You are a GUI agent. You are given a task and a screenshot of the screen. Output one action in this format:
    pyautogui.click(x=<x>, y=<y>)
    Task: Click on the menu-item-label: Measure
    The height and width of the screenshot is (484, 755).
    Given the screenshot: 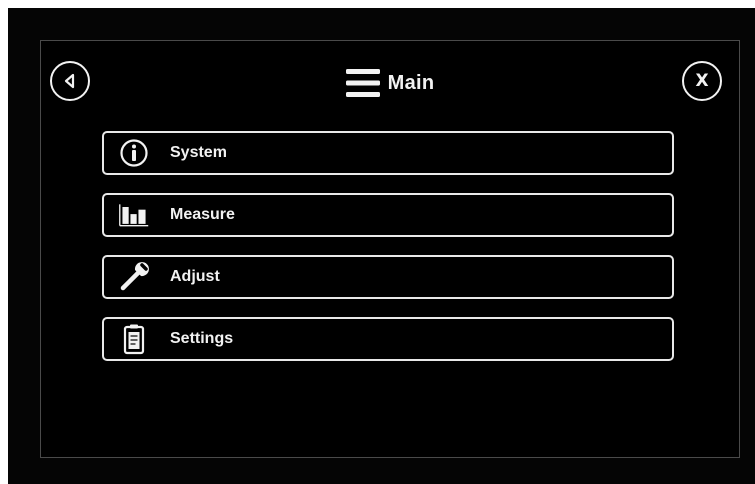 What is the action you would take?
    pyautogui.click(x=202, y=214)
    